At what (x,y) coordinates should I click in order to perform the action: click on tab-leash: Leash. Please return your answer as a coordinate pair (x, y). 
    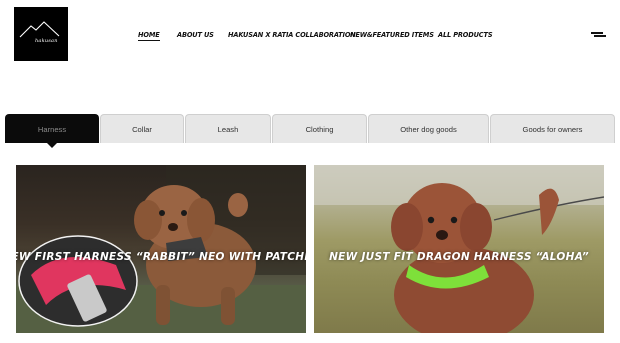
    Looking at the image, I should click on (228, 128).